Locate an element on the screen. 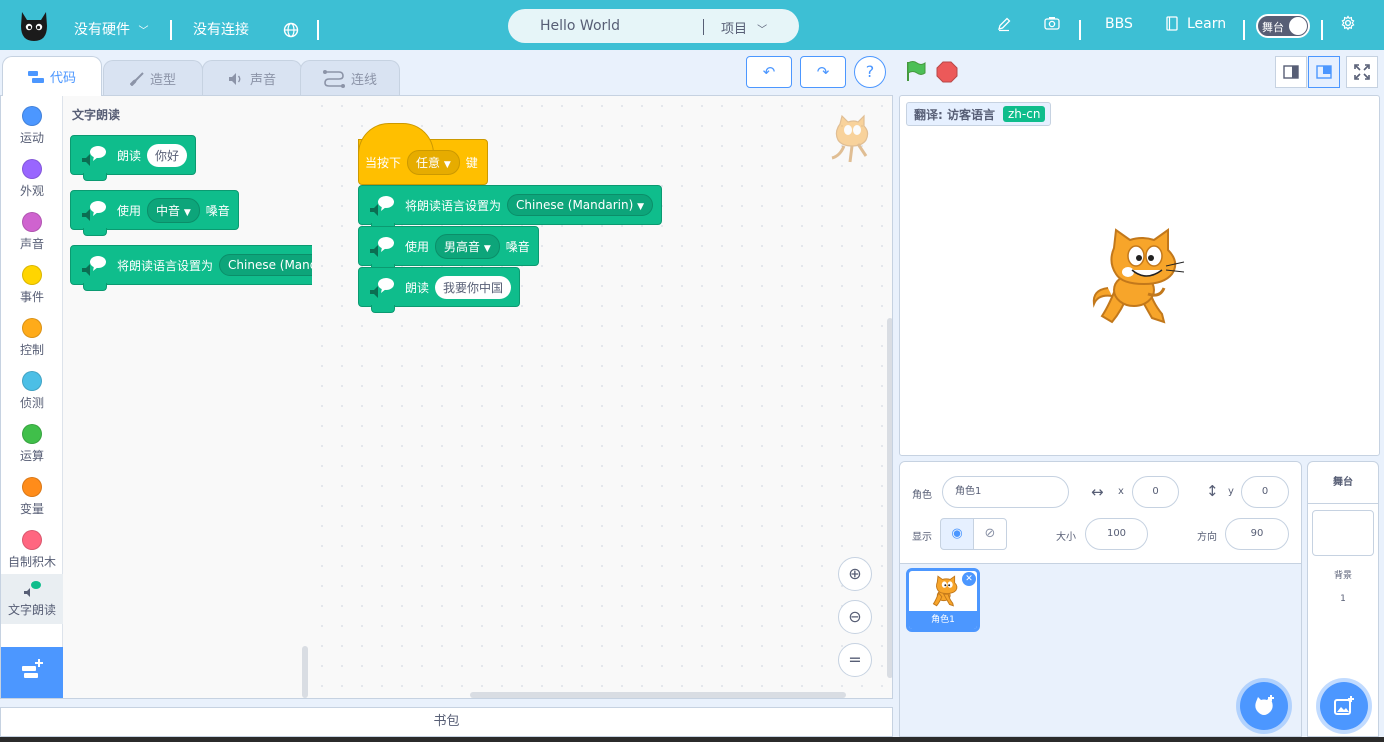  key-dropdown: 任意 ▼ is located at coordinates (433, 162).